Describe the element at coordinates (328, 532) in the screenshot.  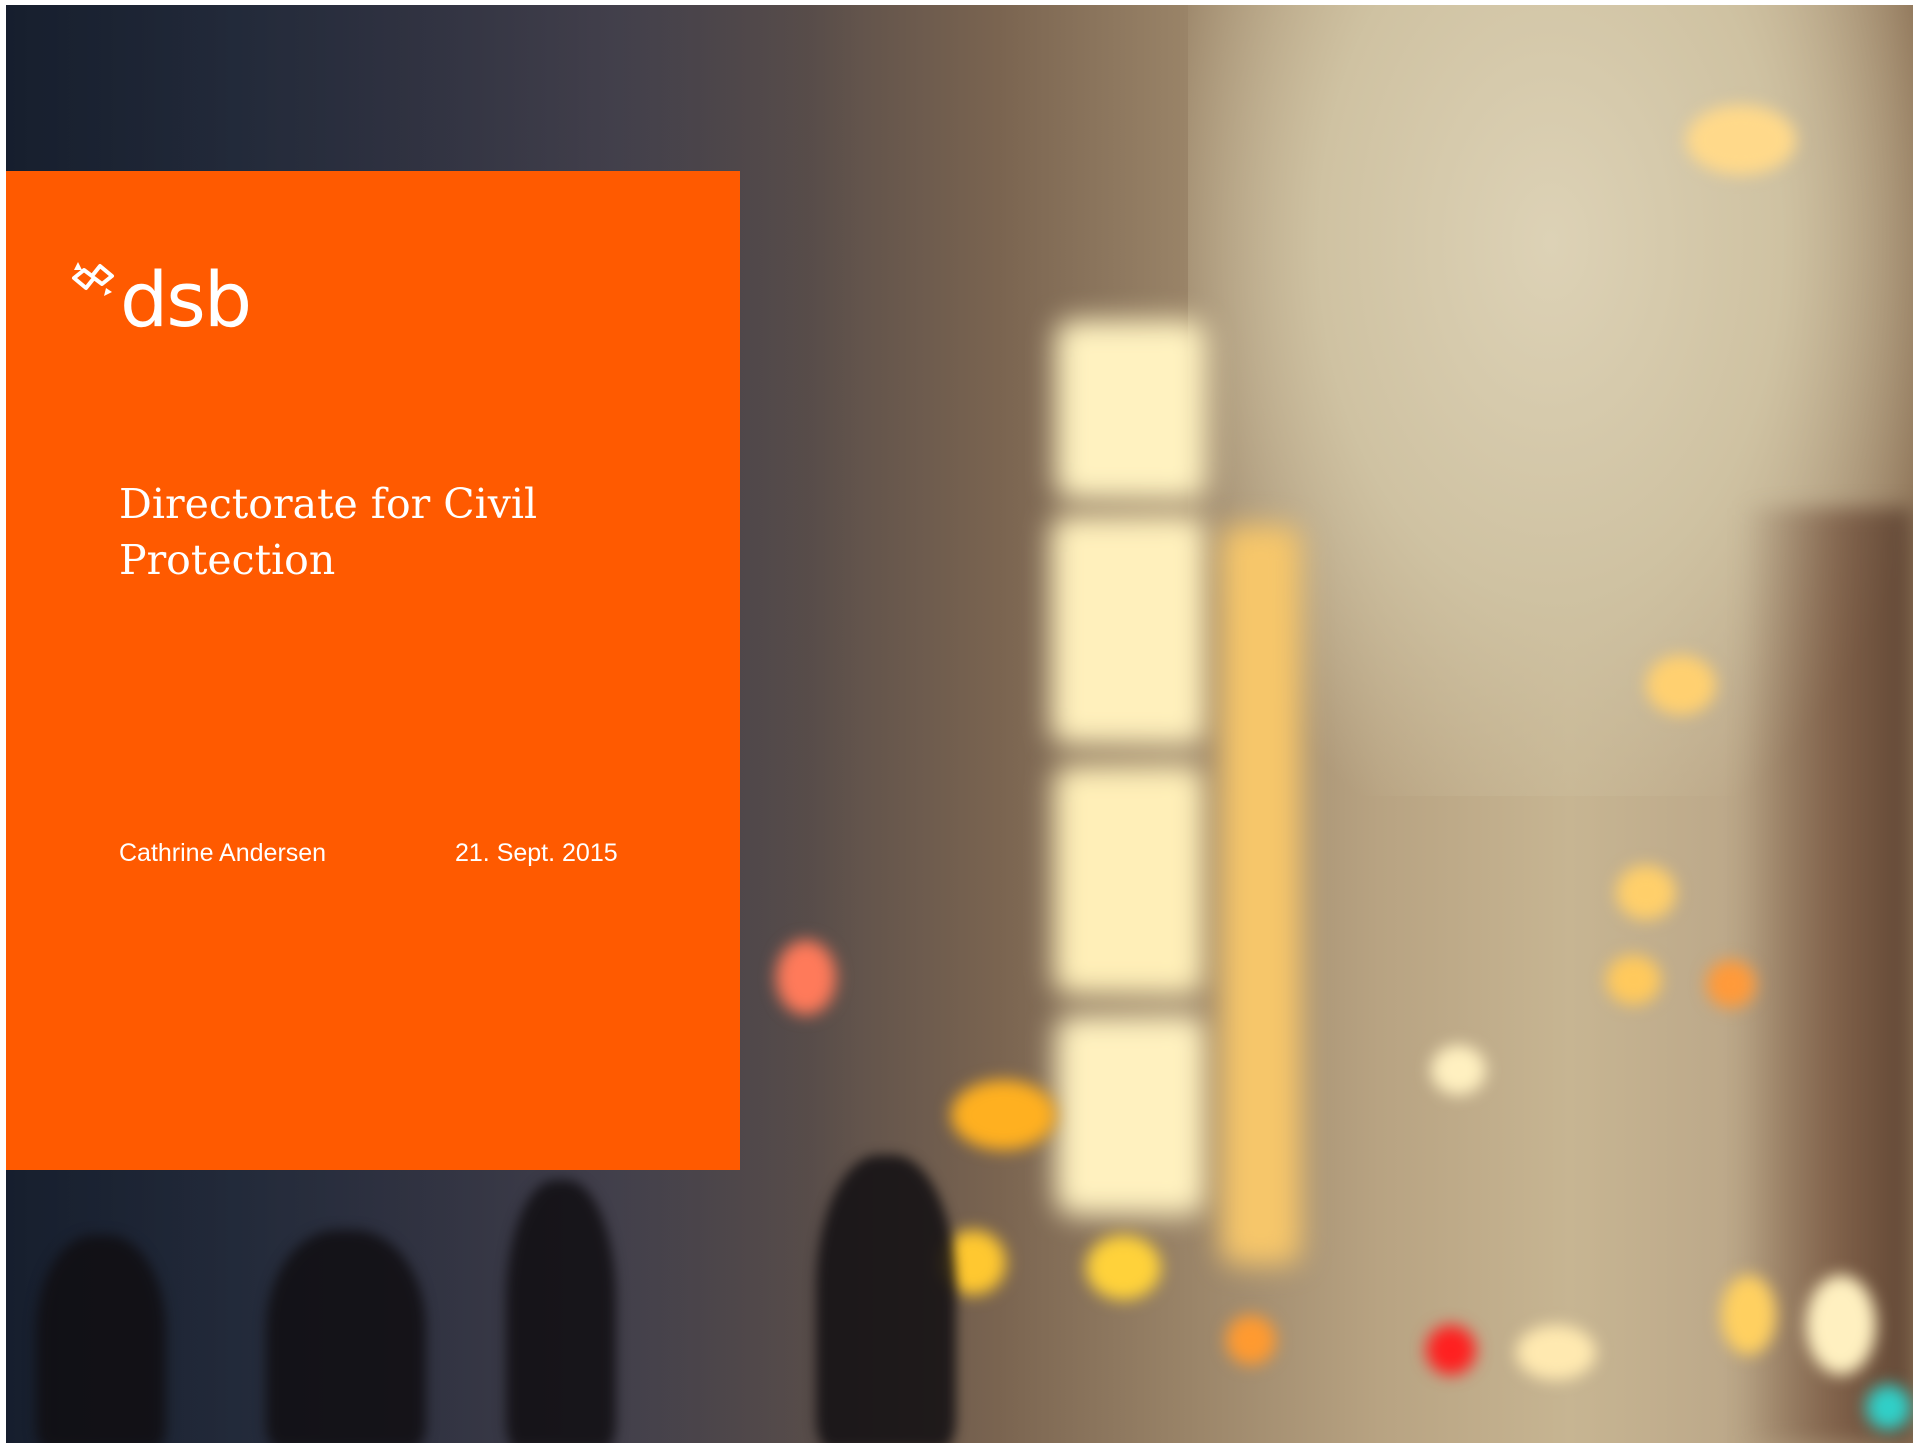
I see `slide-title: Directorate for Civil Protection` at that location.